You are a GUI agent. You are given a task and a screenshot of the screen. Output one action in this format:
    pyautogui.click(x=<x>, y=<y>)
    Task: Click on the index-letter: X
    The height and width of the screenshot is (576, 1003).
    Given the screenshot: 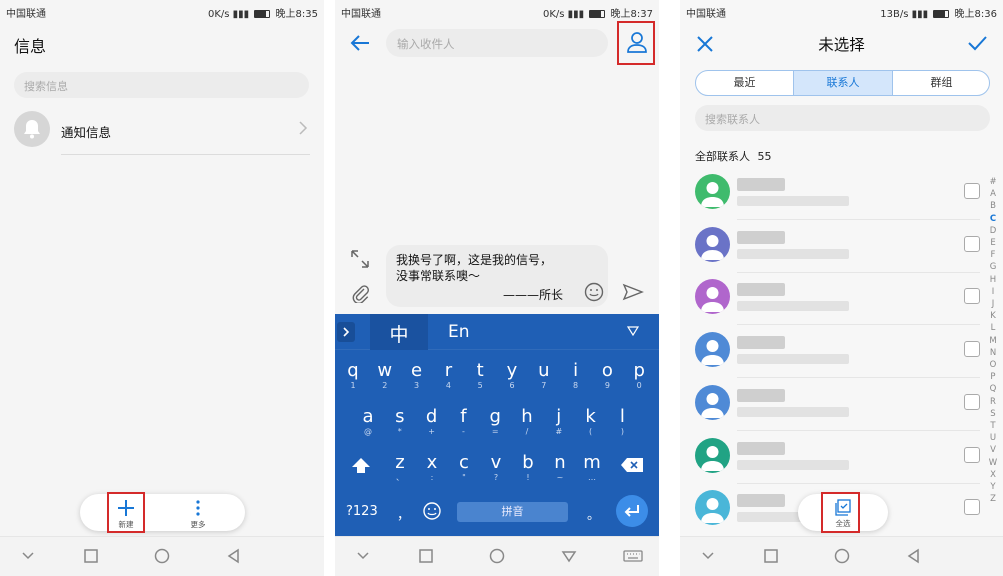 What is the action you would take?
    pyautogui.click(x=993, y=475)
    